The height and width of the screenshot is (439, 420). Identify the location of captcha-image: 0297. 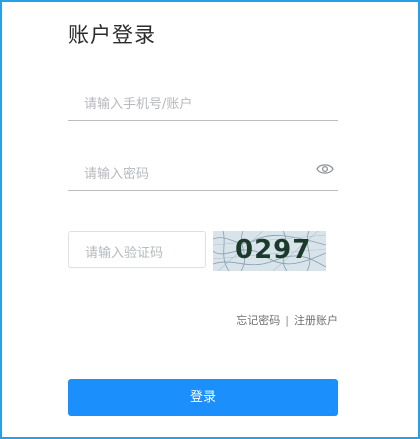
(269, 251).